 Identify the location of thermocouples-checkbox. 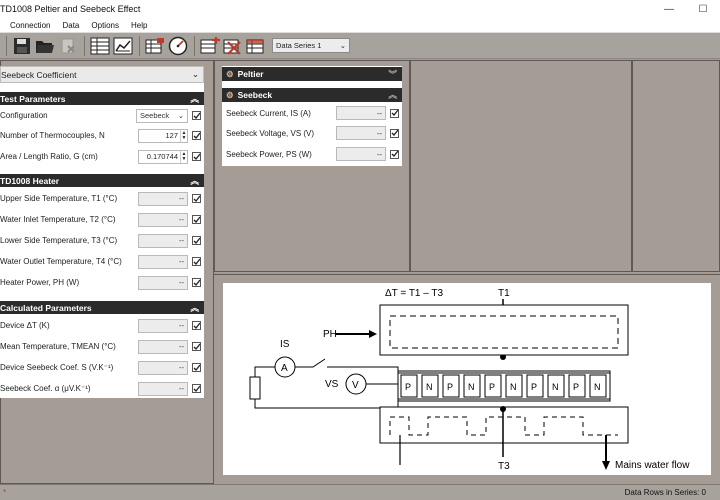
(196, 135).